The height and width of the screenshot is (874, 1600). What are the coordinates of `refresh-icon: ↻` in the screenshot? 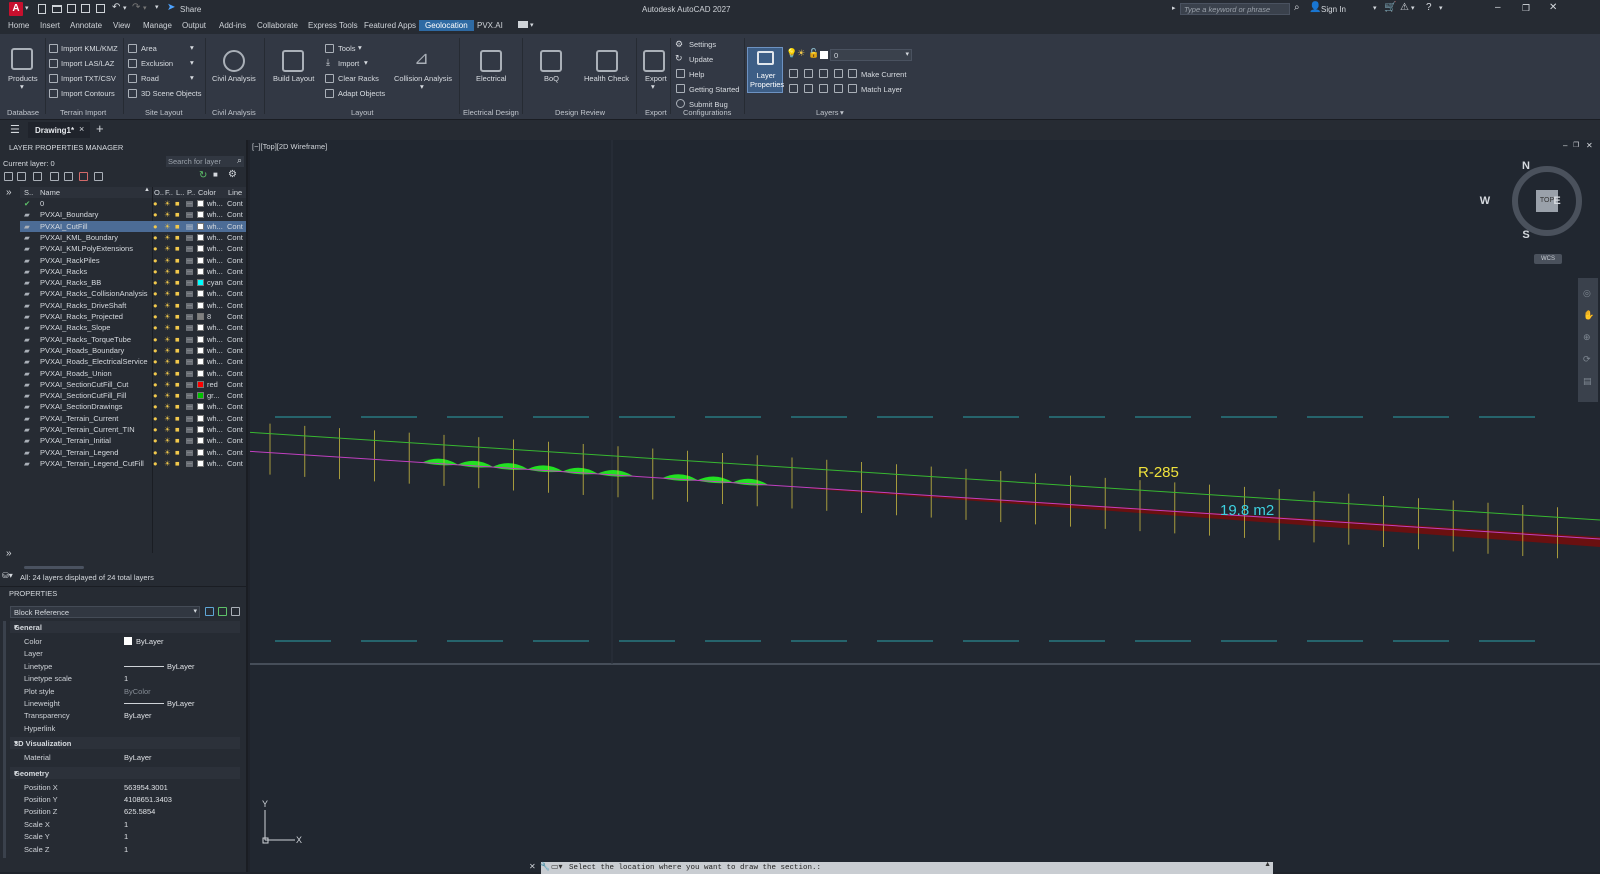 It's located at (203, 175).